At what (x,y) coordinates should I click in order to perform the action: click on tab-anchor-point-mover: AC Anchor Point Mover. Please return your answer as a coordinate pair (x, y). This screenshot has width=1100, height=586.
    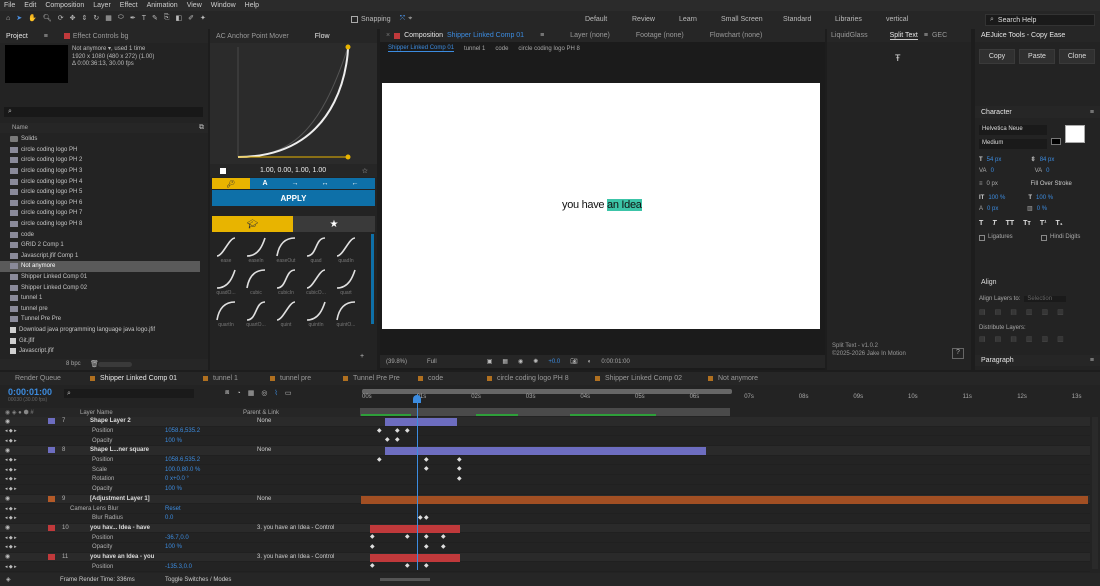
    Looking at the image, I should click on (252, 36).